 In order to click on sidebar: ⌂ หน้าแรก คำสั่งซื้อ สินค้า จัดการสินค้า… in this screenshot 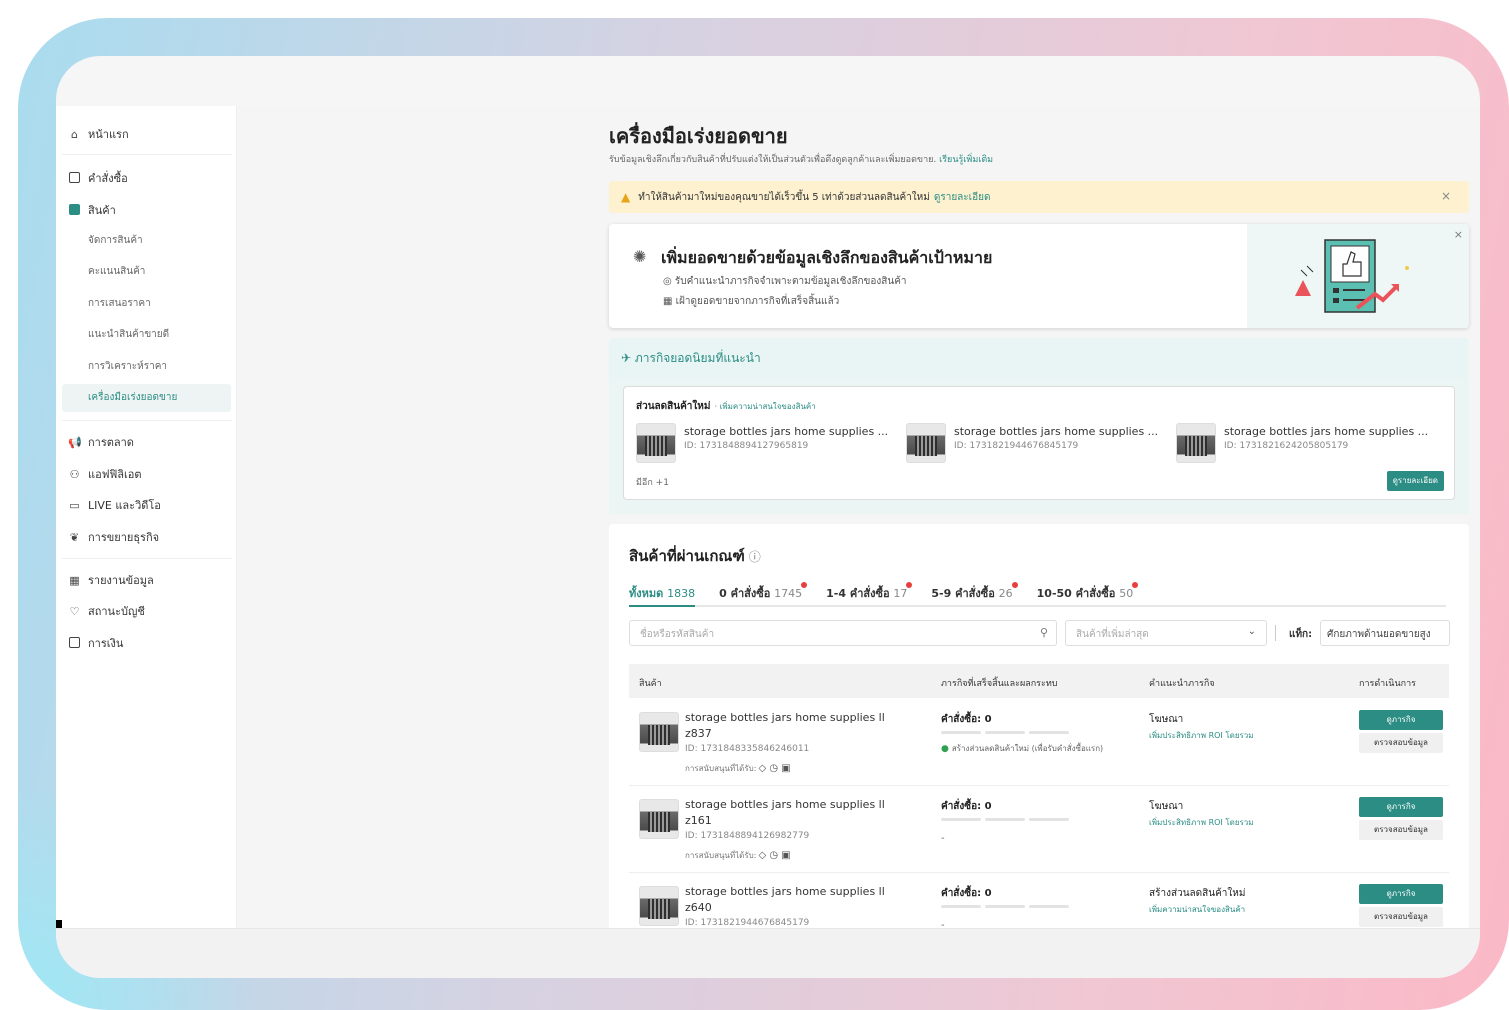, I will do `click(146, 517)`.